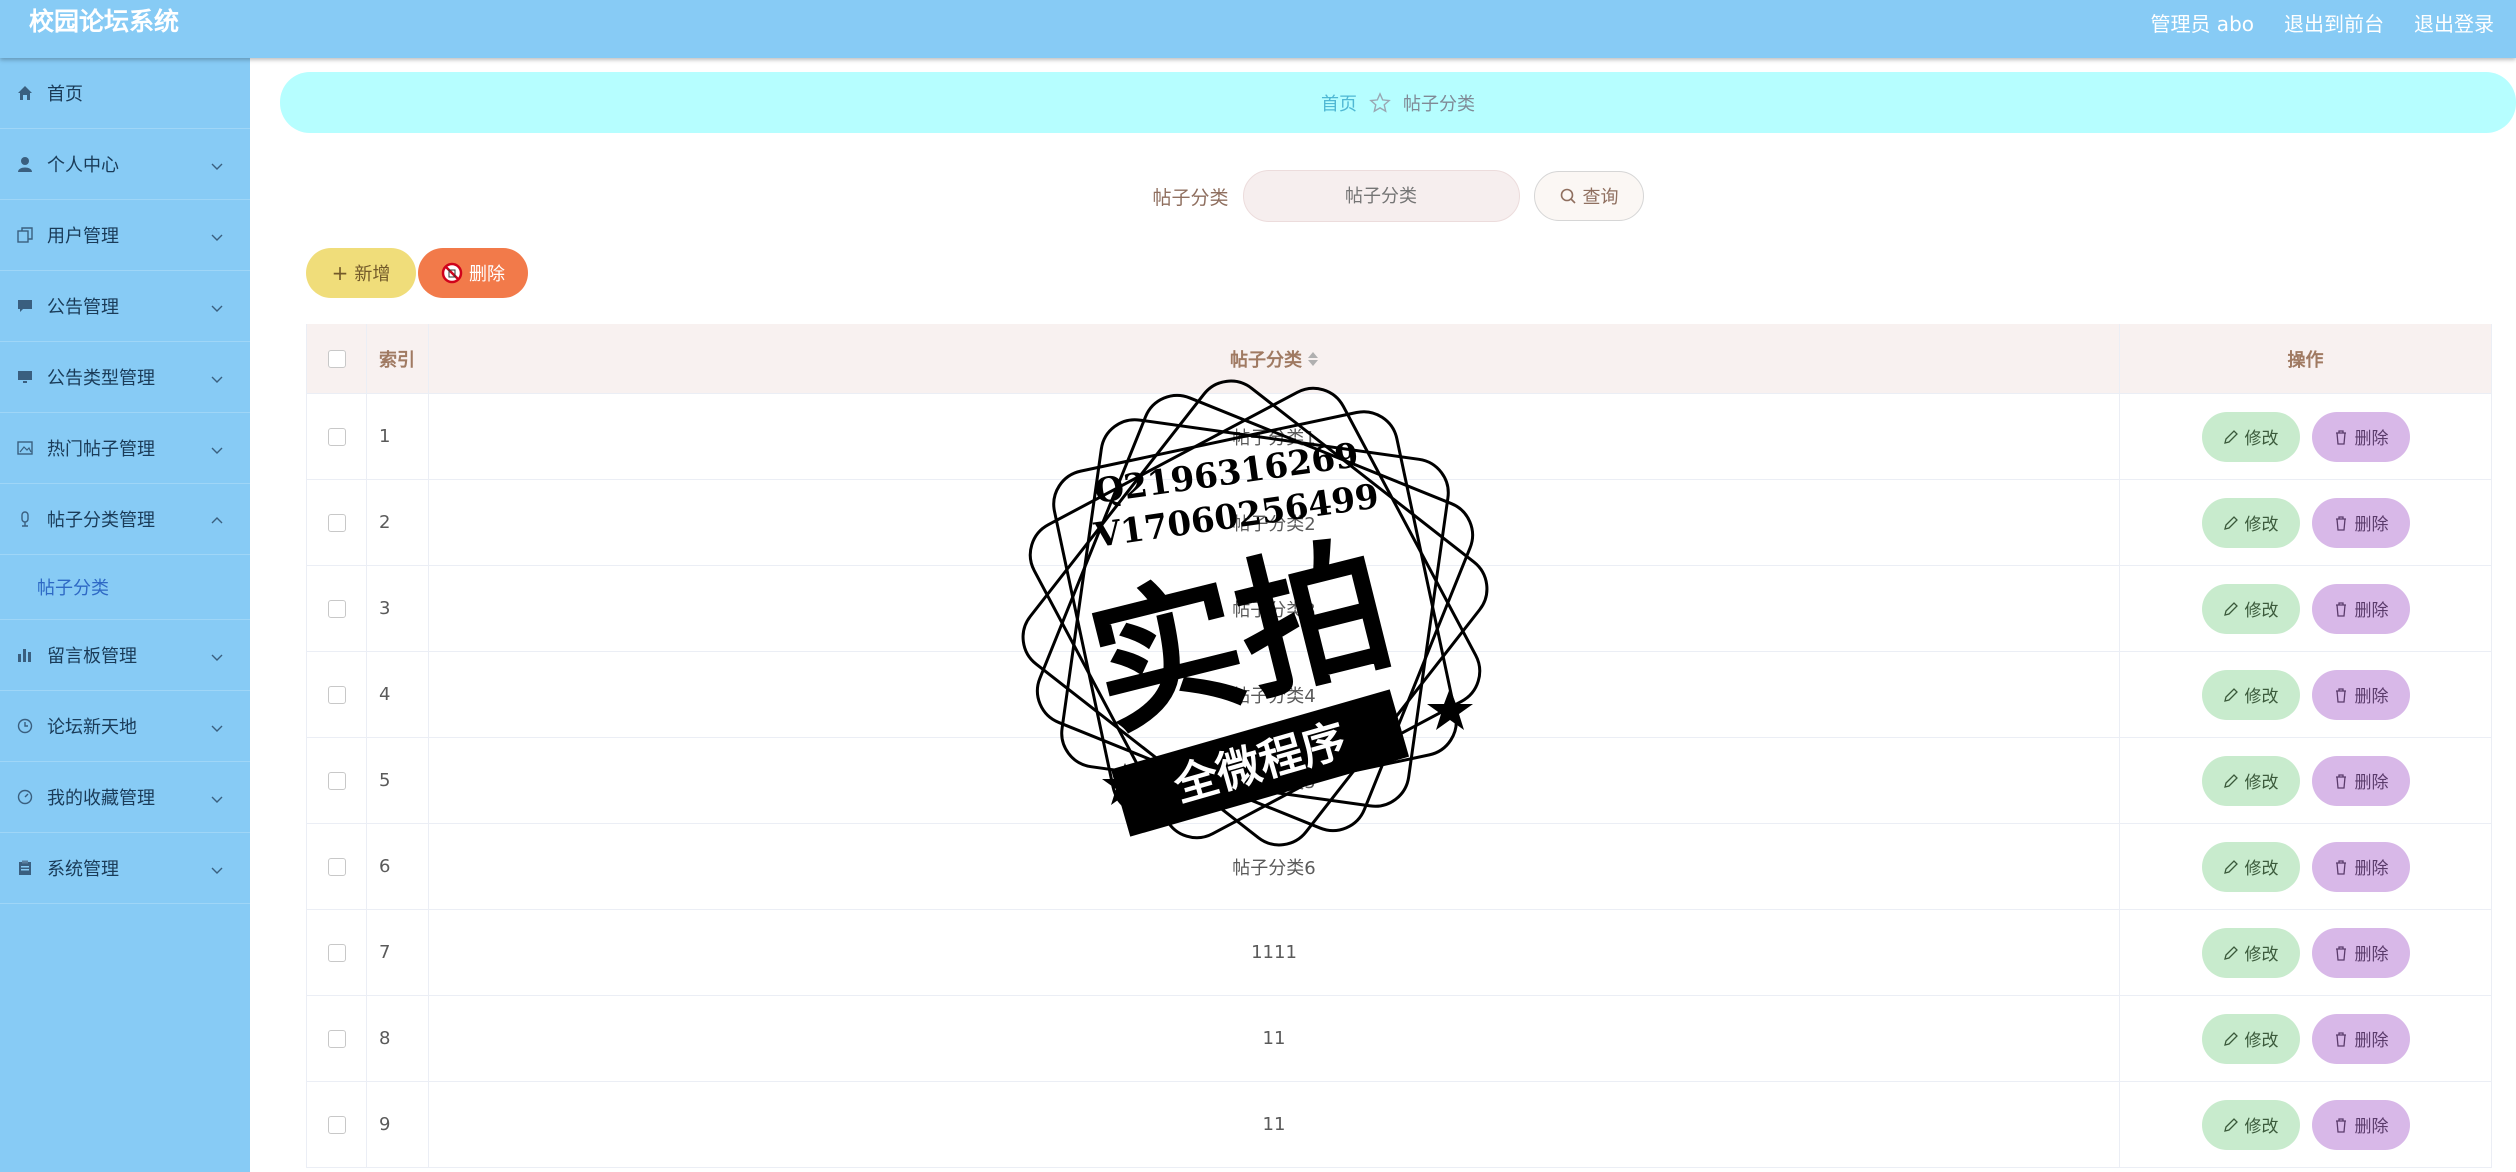 The width and height of the screenshot is (2516, 1172). I want to click on sidebar-item-label: 我的收藏管理, so click(101, 798).